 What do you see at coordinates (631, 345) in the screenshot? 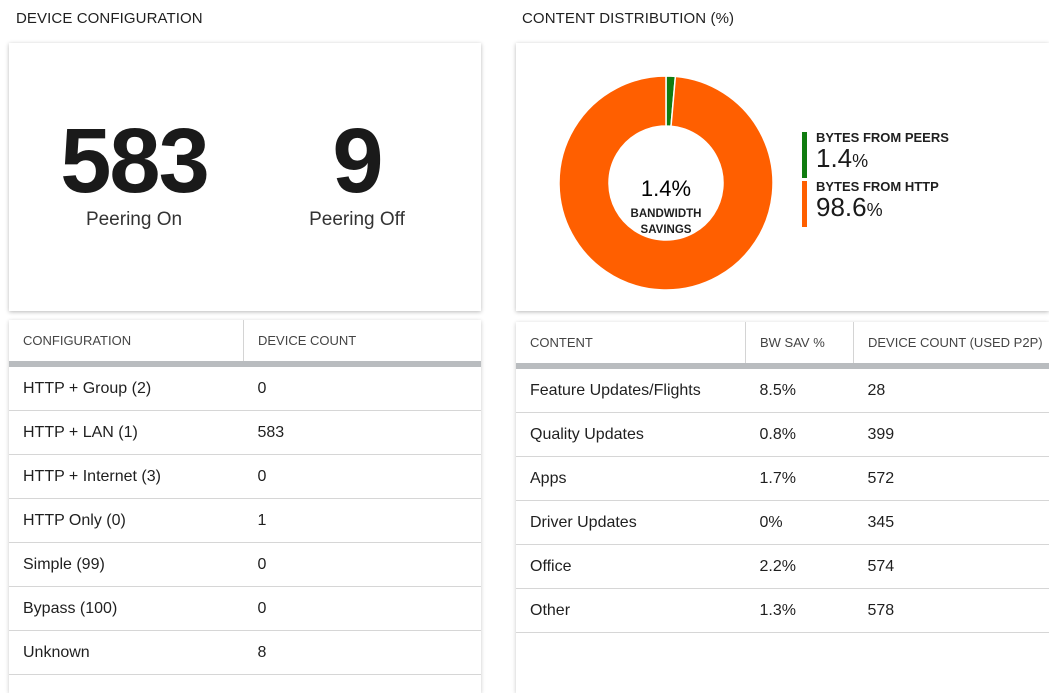
I see `column-header-content: CONTENT` at bounding box center [631, 345].